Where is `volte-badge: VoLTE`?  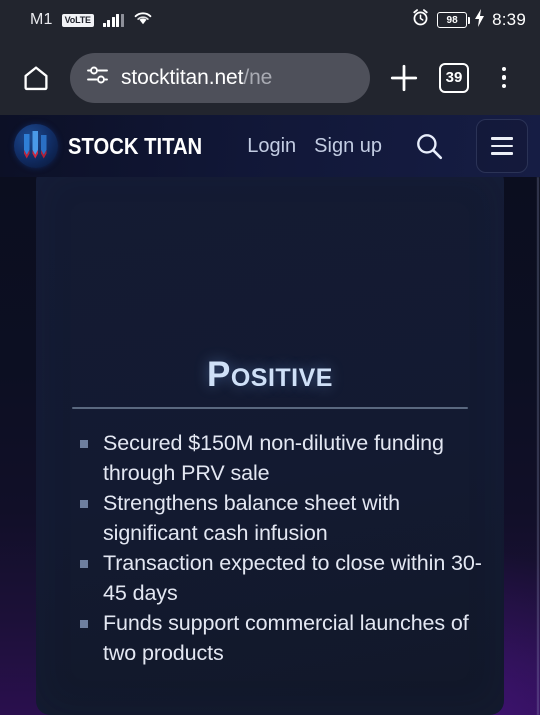
volte-badge: VoLTE is located at coordinates (77, 20).